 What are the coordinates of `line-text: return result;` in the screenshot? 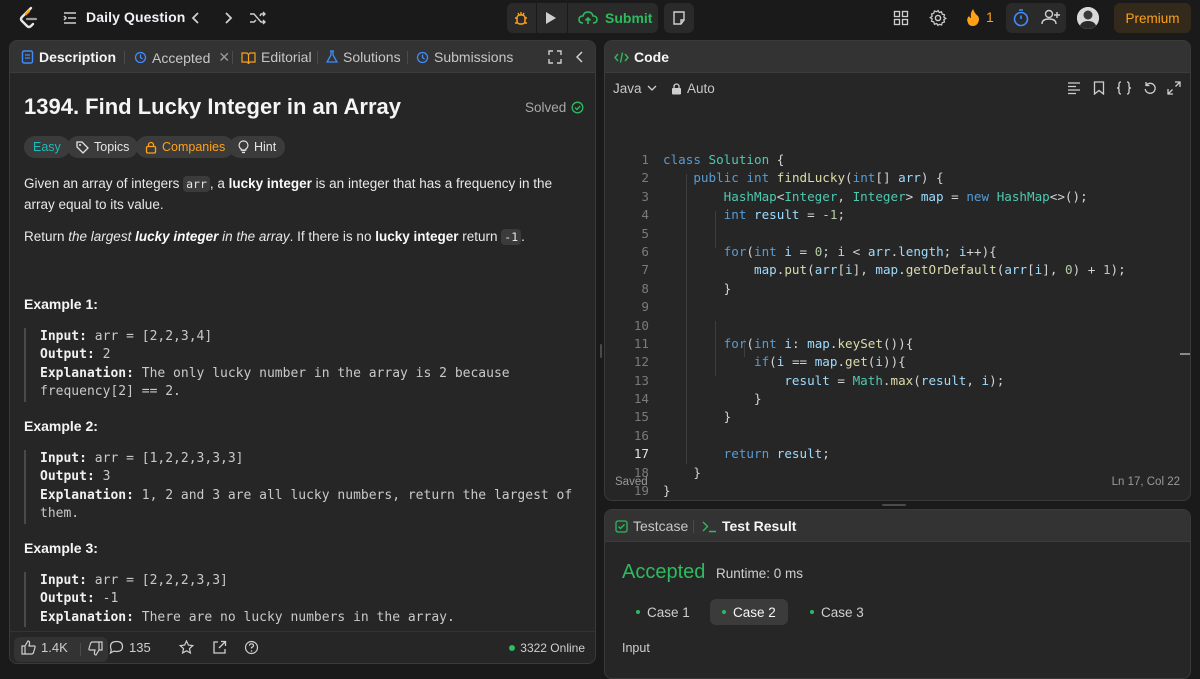 It's located at (746, 454).